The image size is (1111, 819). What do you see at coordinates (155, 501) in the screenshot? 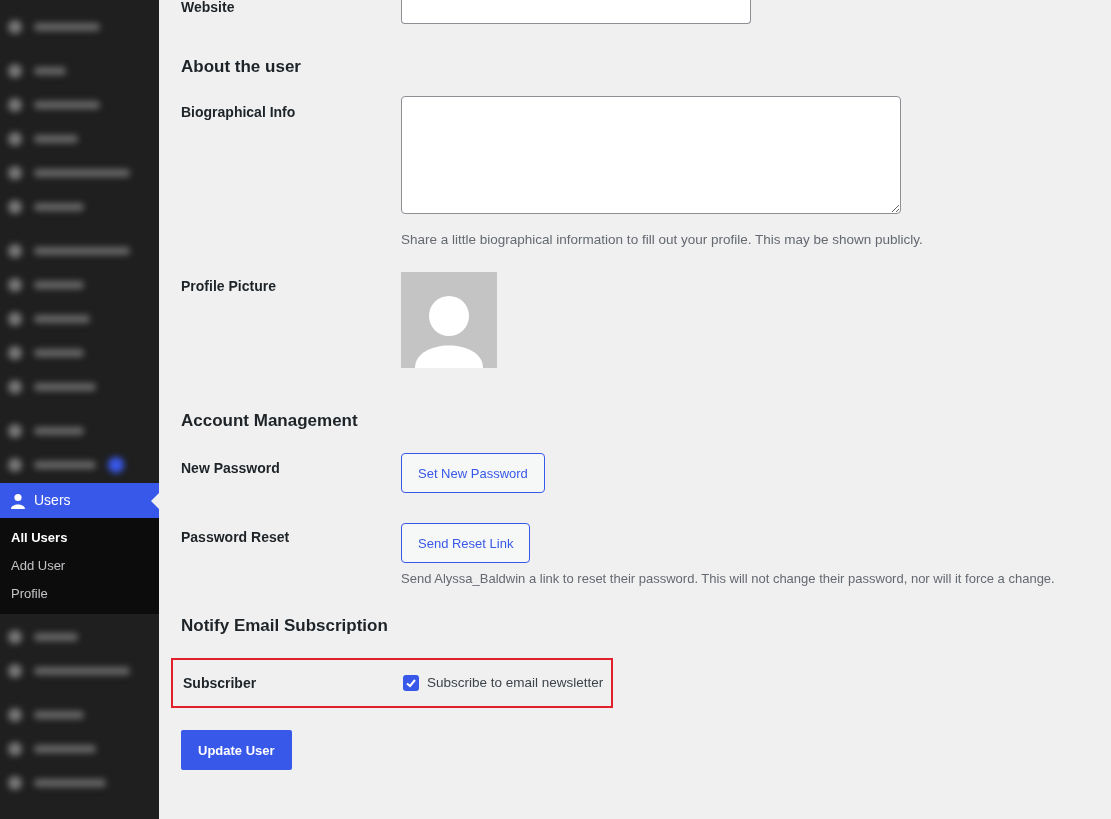
I see `pointer-icon` at bounding box center [155, 501].